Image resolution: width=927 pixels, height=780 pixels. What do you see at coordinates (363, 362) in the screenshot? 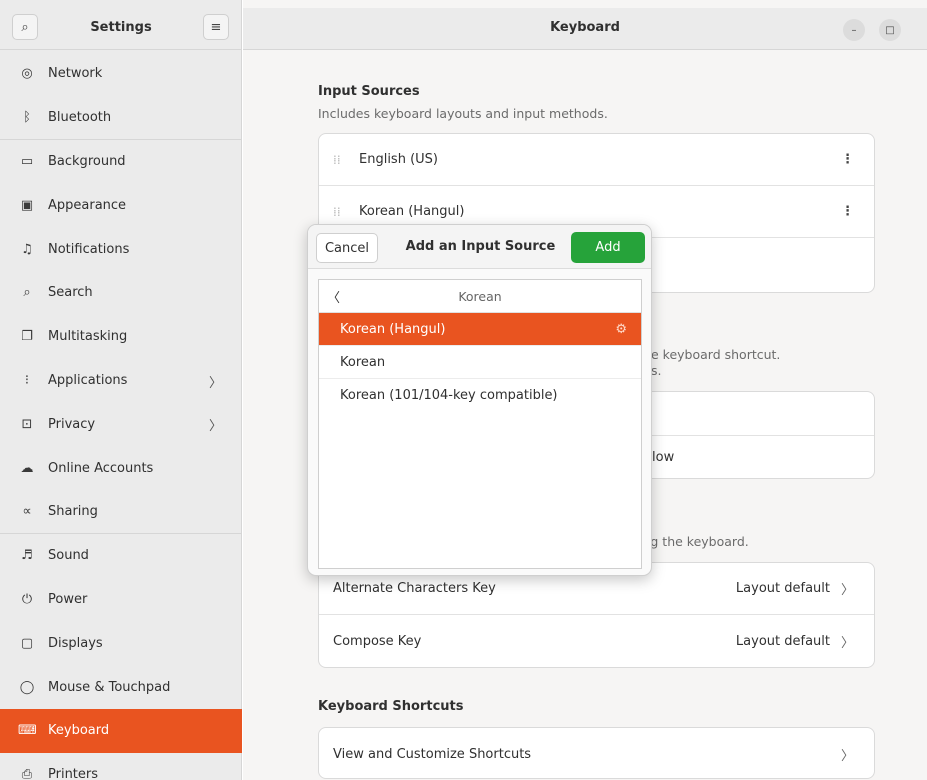
I see `list-item-label: Korean` at bounding box center [363, 362].